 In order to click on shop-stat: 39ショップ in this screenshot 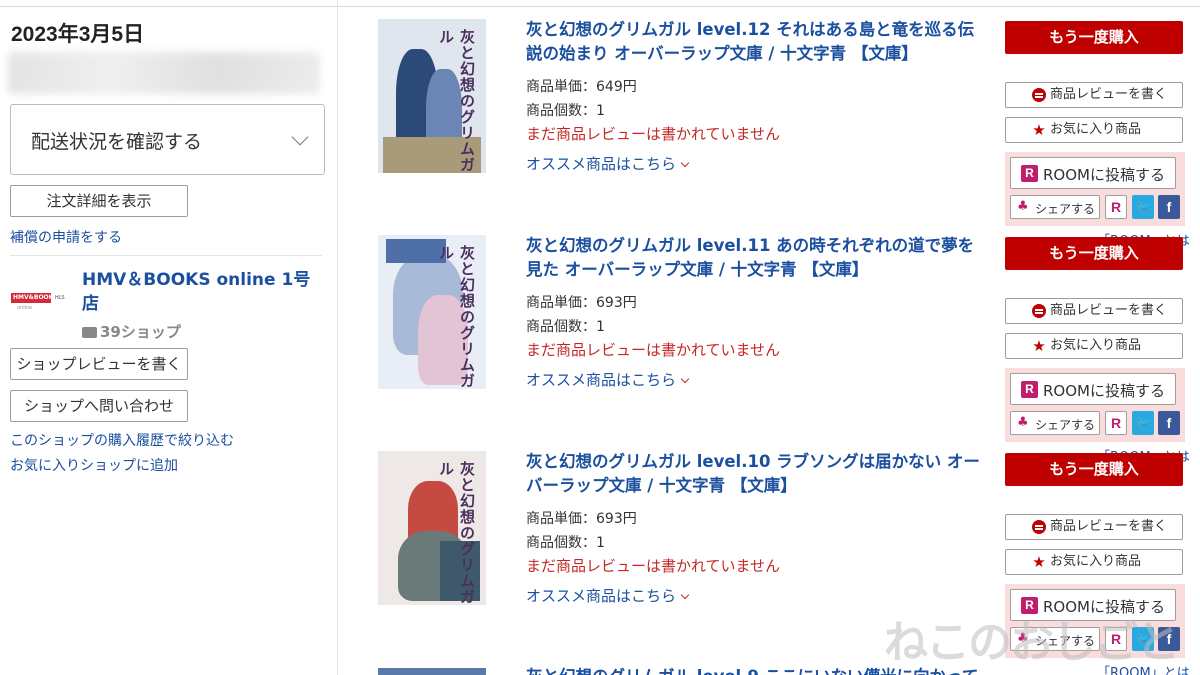, I will do `click(131, 331)`.